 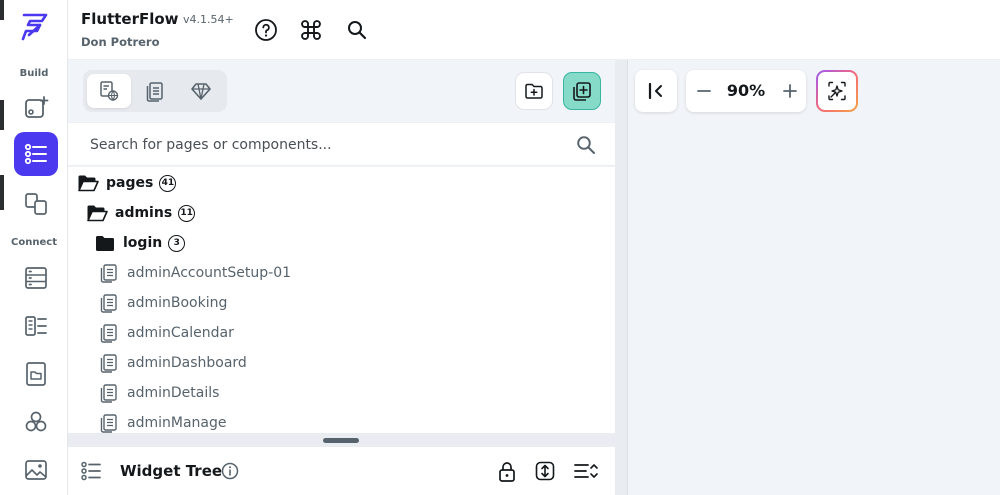 I want to click on project-owner-name: Don Potrero, so click(x=120, y=42).